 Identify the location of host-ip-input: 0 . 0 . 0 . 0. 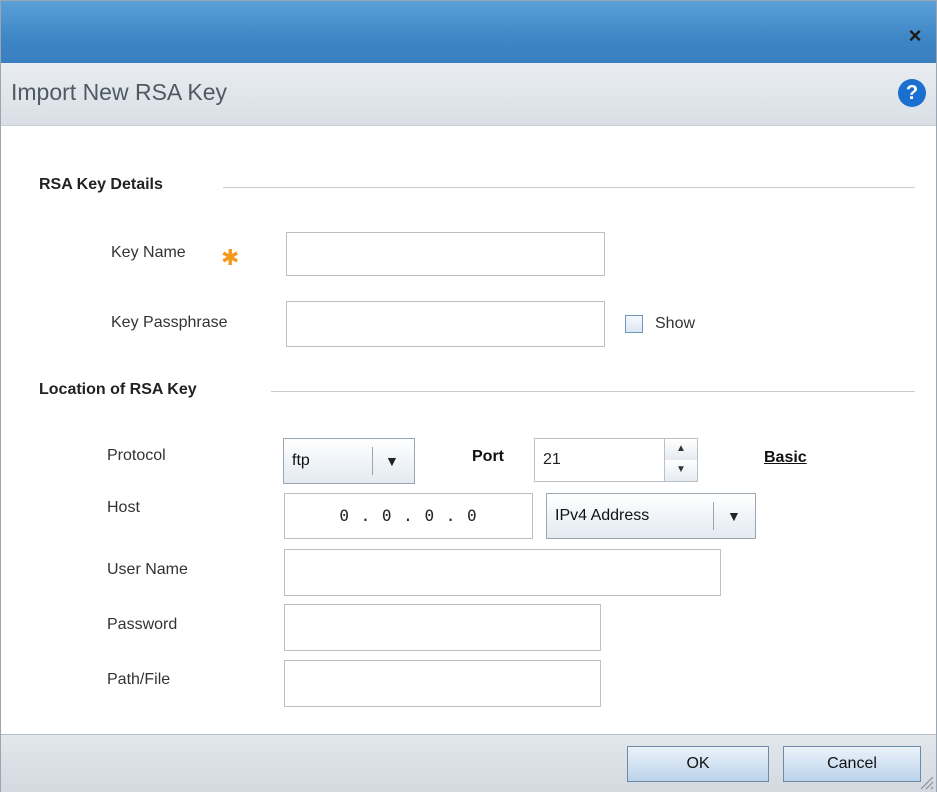
(408, 516).